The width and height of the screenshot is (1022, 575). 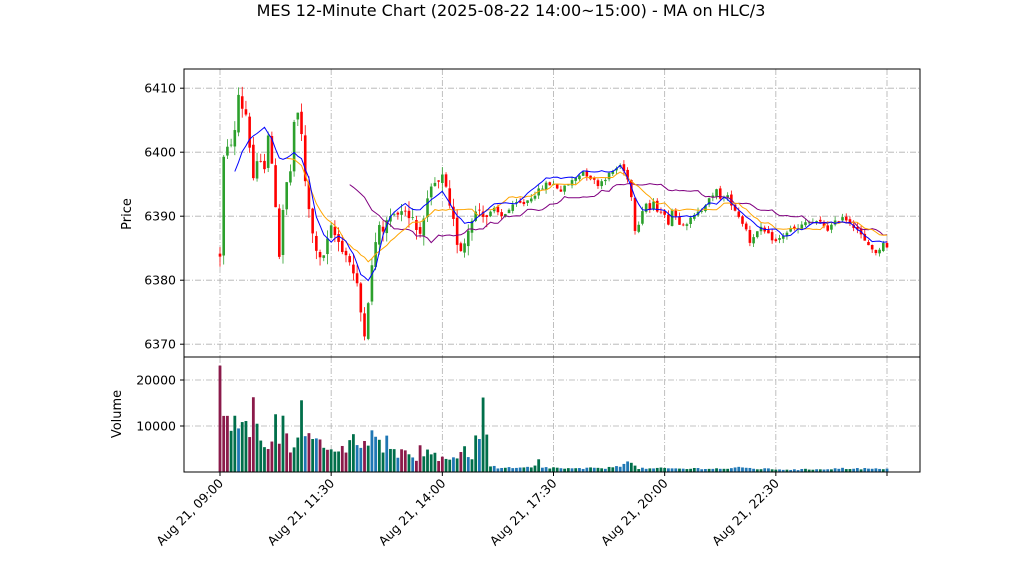 What do you see at coordinates (411, 511) in the screenshot?
I see `x-tick-label: Aug 21, 14:00` at bounding box center [411, 511].